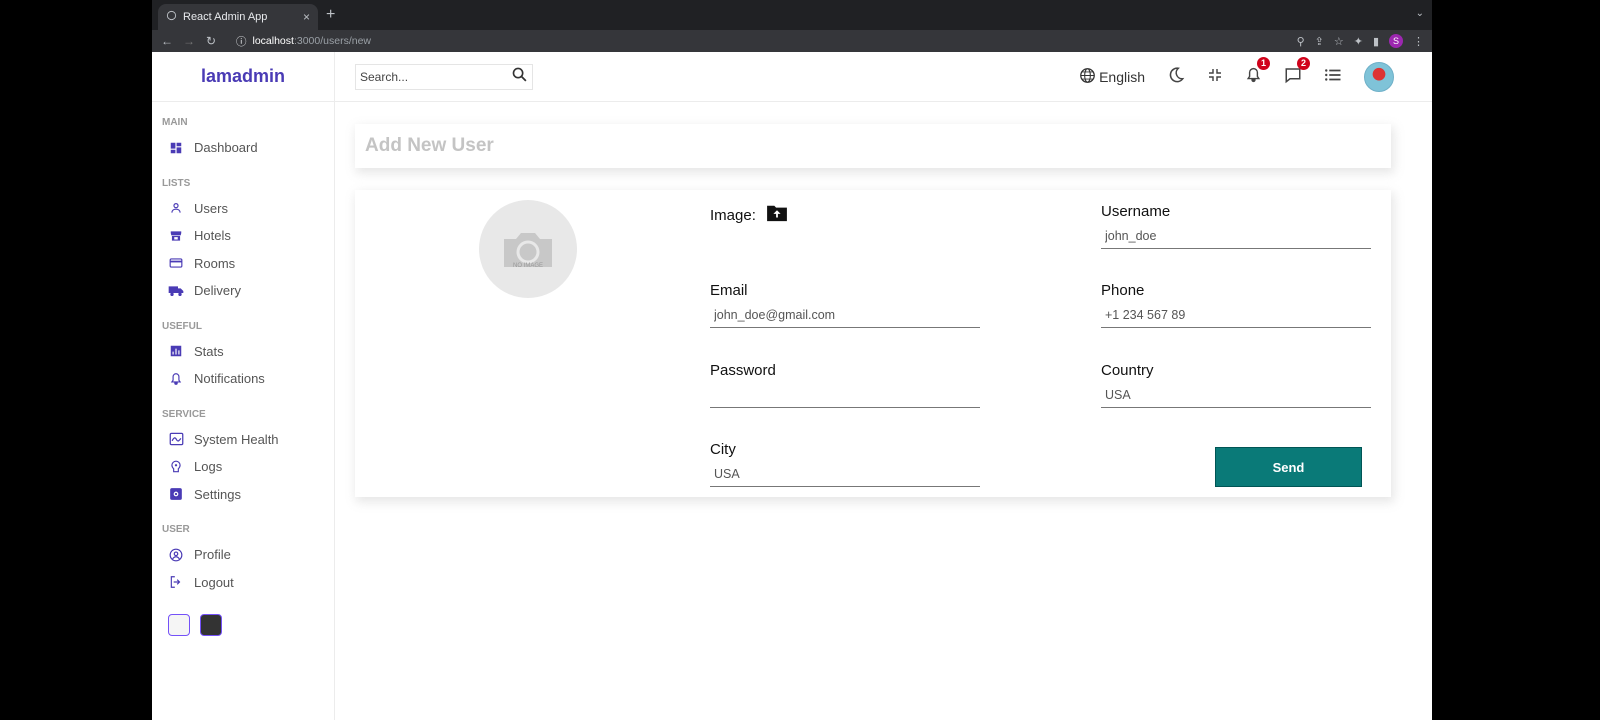 Image resolution: width=1600 pixels, height=720 pixels. What do you see at coordinates (217, 494) in the screenshot?
I see `sidebar-item-label: Settings` at bounding box center [217, 494].